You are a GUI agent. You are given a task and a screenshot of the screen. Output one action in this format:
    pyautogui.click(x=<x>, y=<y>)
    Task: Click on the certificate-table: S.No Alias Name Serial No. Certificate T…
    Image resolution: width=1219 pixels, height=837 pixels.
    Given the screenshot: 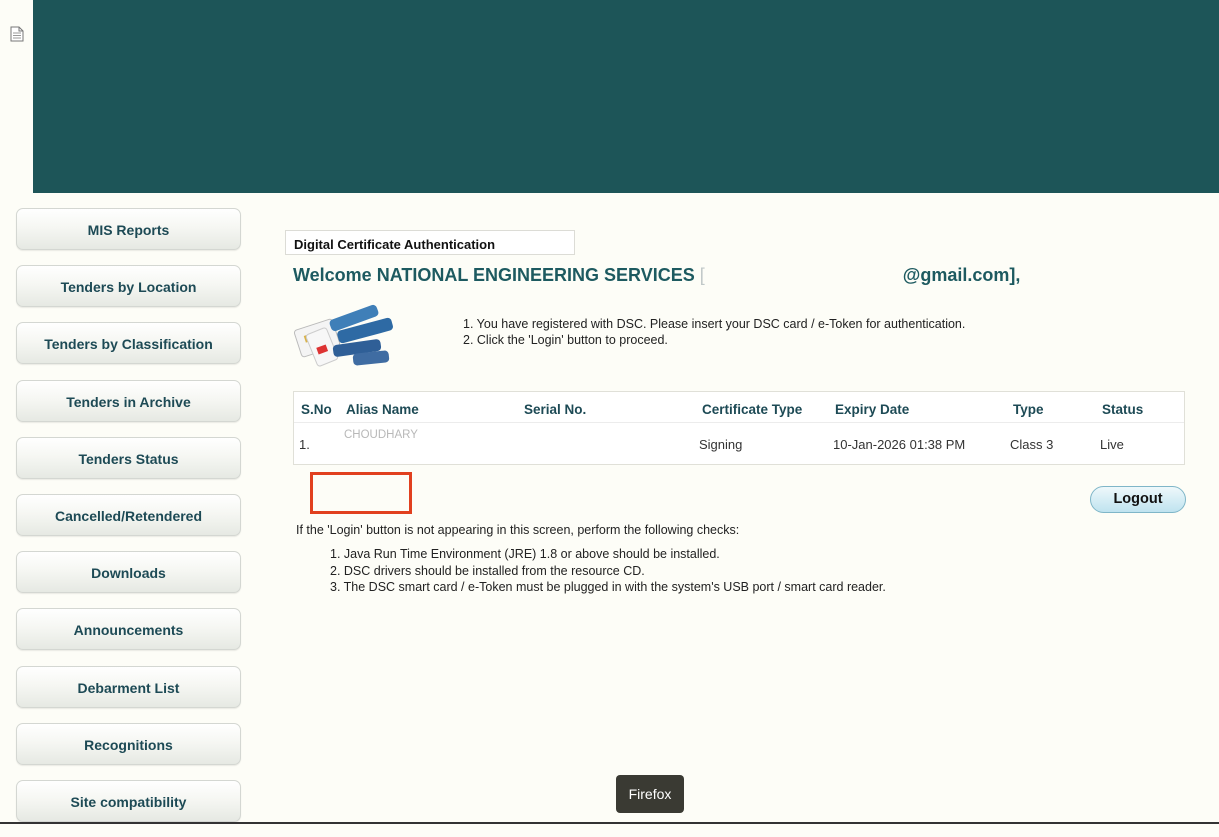 What is the action you would take?
    pyautogui.click(x=739, y=428)
    